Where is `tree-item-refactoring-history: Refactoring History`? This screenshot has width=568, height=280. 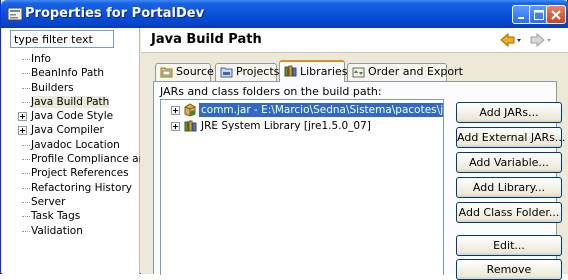 tree-item-refactoring-history: Refactoring History is located at coordinates (71, 188).